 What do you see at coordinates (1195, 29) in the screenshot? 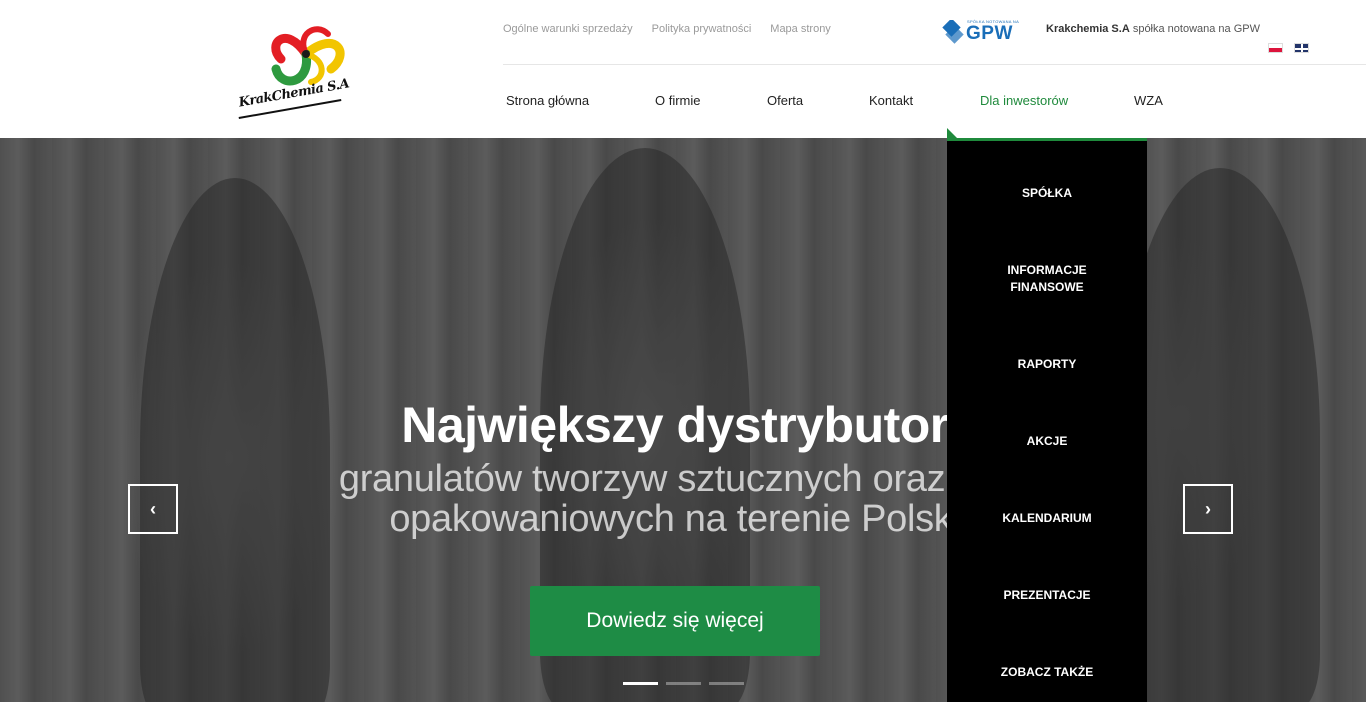
I see `listing-text: spółka notowana na GPW` at bounding box center [1195, 29].